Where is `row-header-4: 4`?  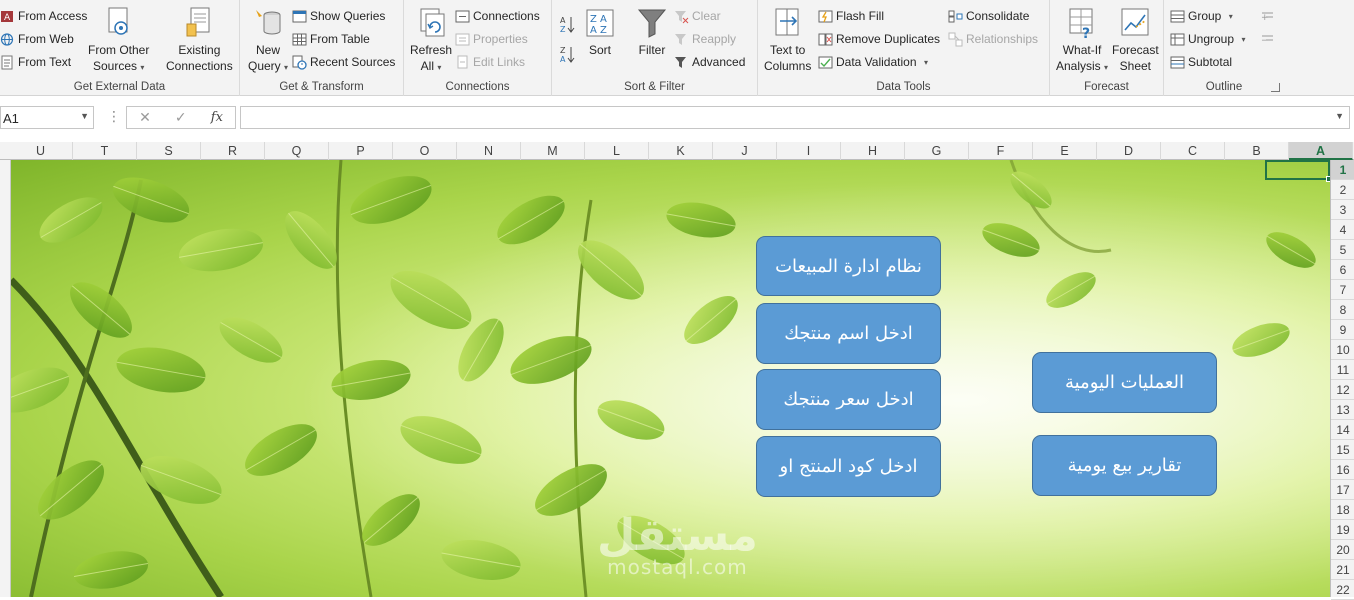 row-header-4: 4 is located at coordinates (1342, 230).